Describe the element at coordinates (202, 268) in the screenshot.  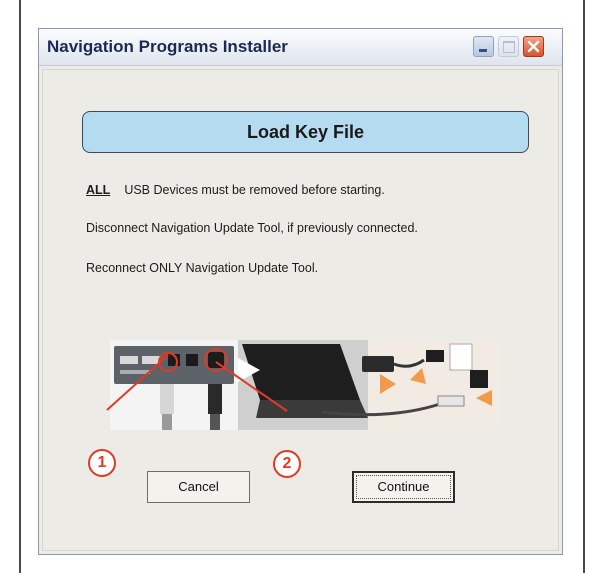
I see `instruction-reconnect-tool: Reconnect ONLY Navigation Update Tool.` at that location.